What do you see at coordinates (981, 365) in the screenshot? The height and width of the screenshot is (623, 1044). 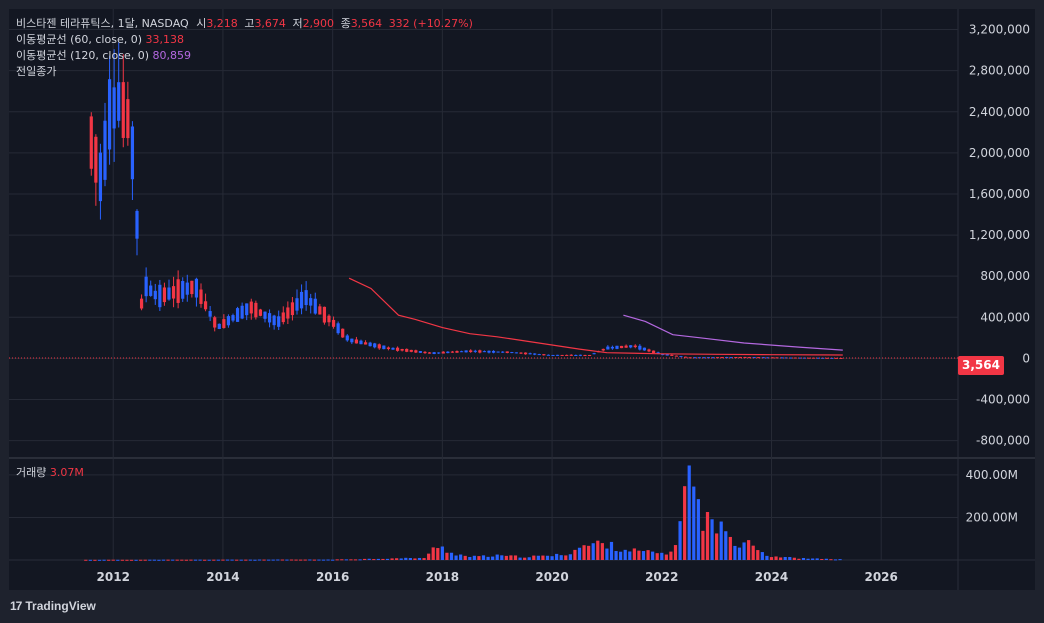 I see `last-price-badge: 3,564` at bounding box center [981, 365].